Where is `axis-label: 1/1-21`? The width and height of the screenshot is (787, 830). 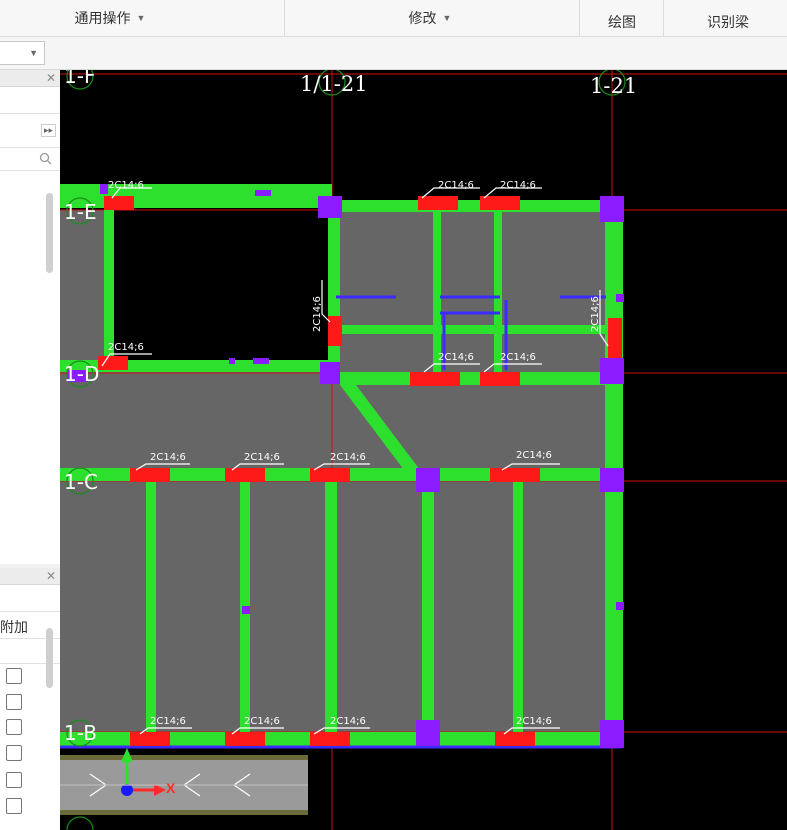
axis-label: 1/1-21 is located at coordinates (334, 84).